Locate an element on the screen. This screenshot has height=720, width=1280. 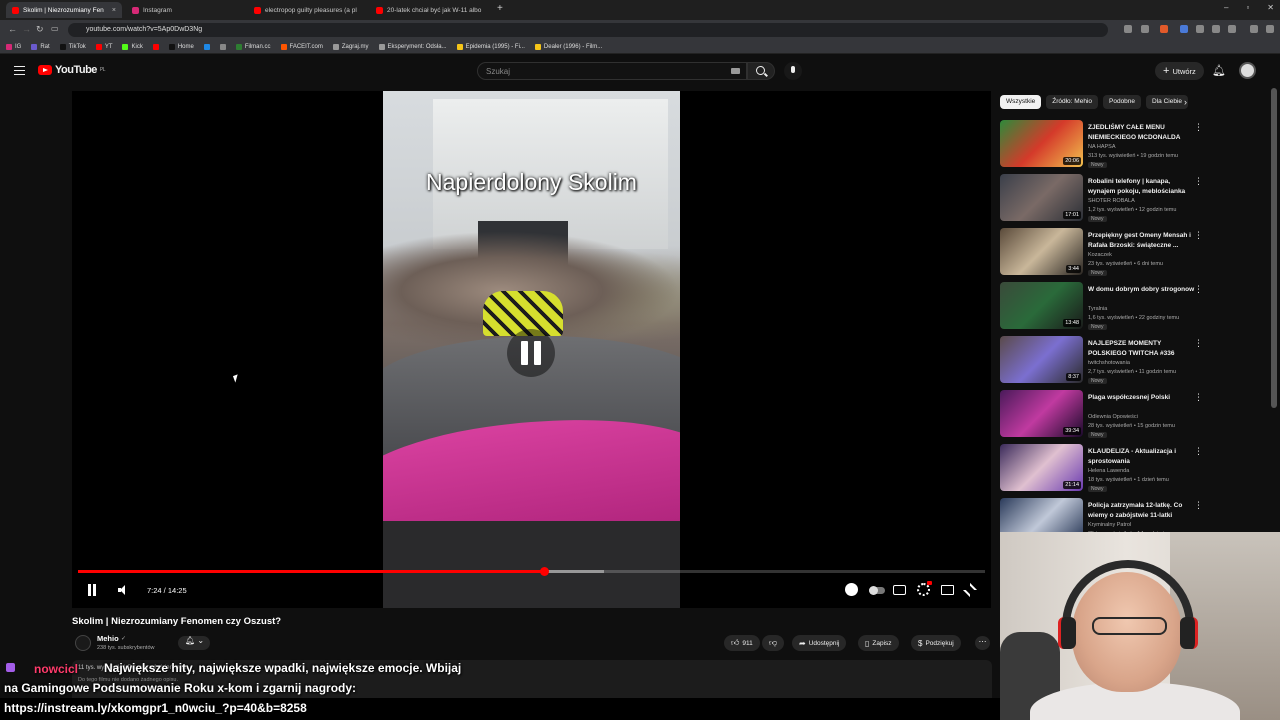
progress-scrubber is located at coordinates (544, 571).